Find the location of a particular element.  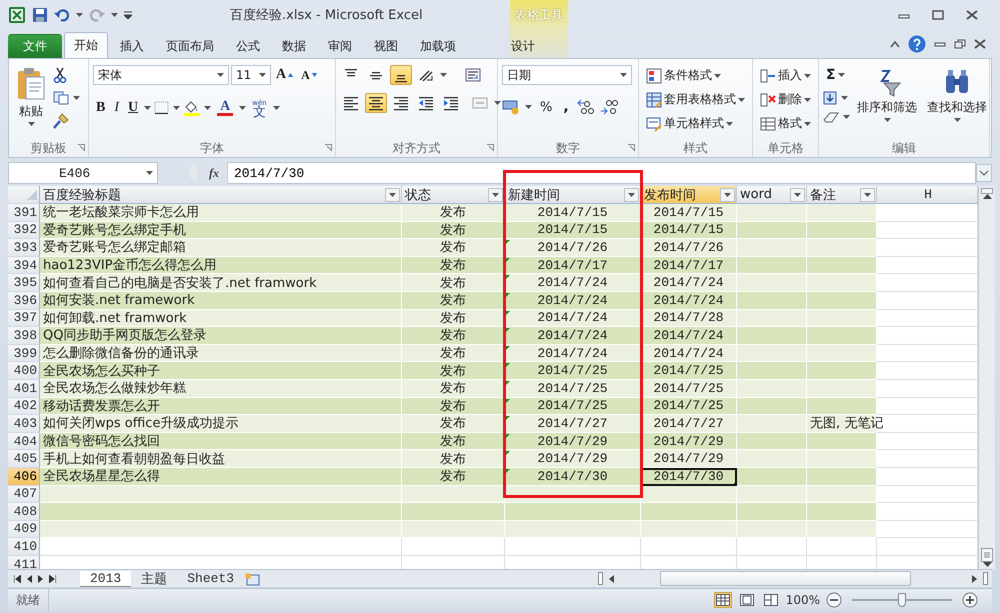

increase-decimal-icon is located at coordinates (585, 107).